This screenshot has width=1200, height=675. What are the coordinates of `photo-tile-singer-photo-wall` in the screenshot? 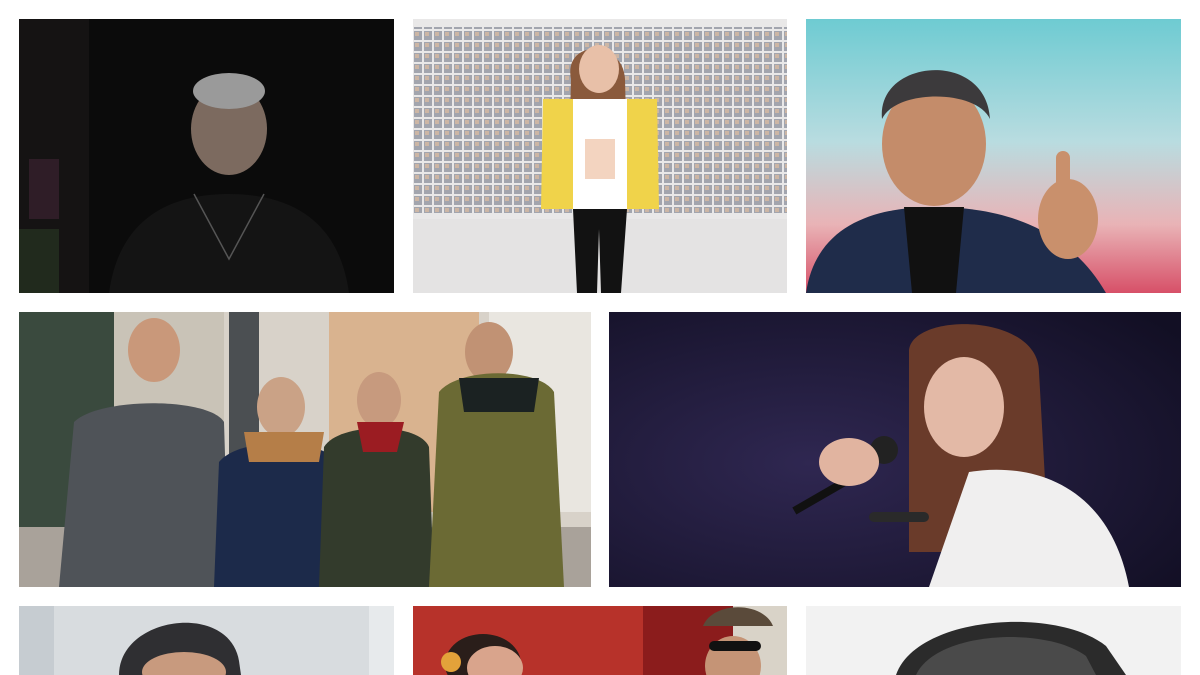 It's located at (600, 156).